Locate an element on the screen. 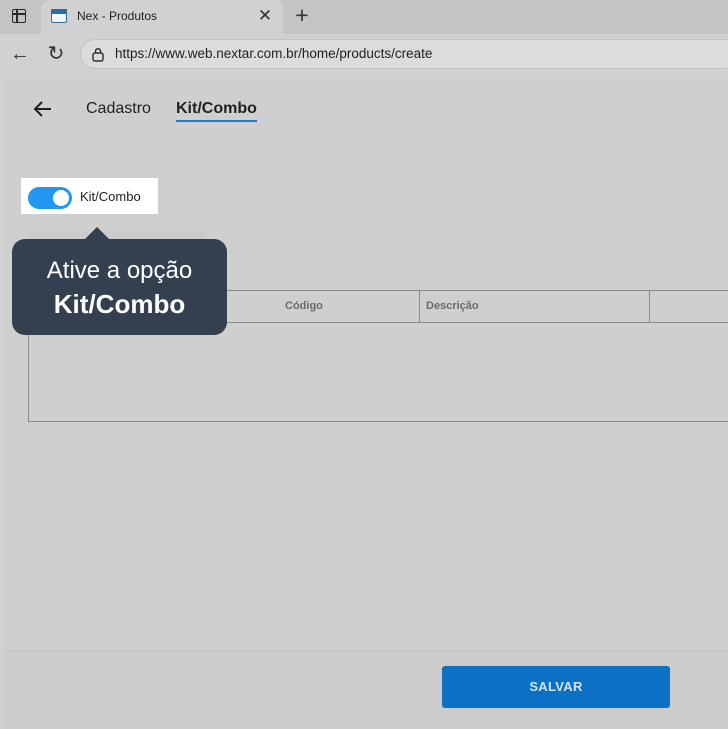 The width and height of the screenshot is (728, 729). tooltip-line-2: Kit/Combo is located at coordinates (119, 304).